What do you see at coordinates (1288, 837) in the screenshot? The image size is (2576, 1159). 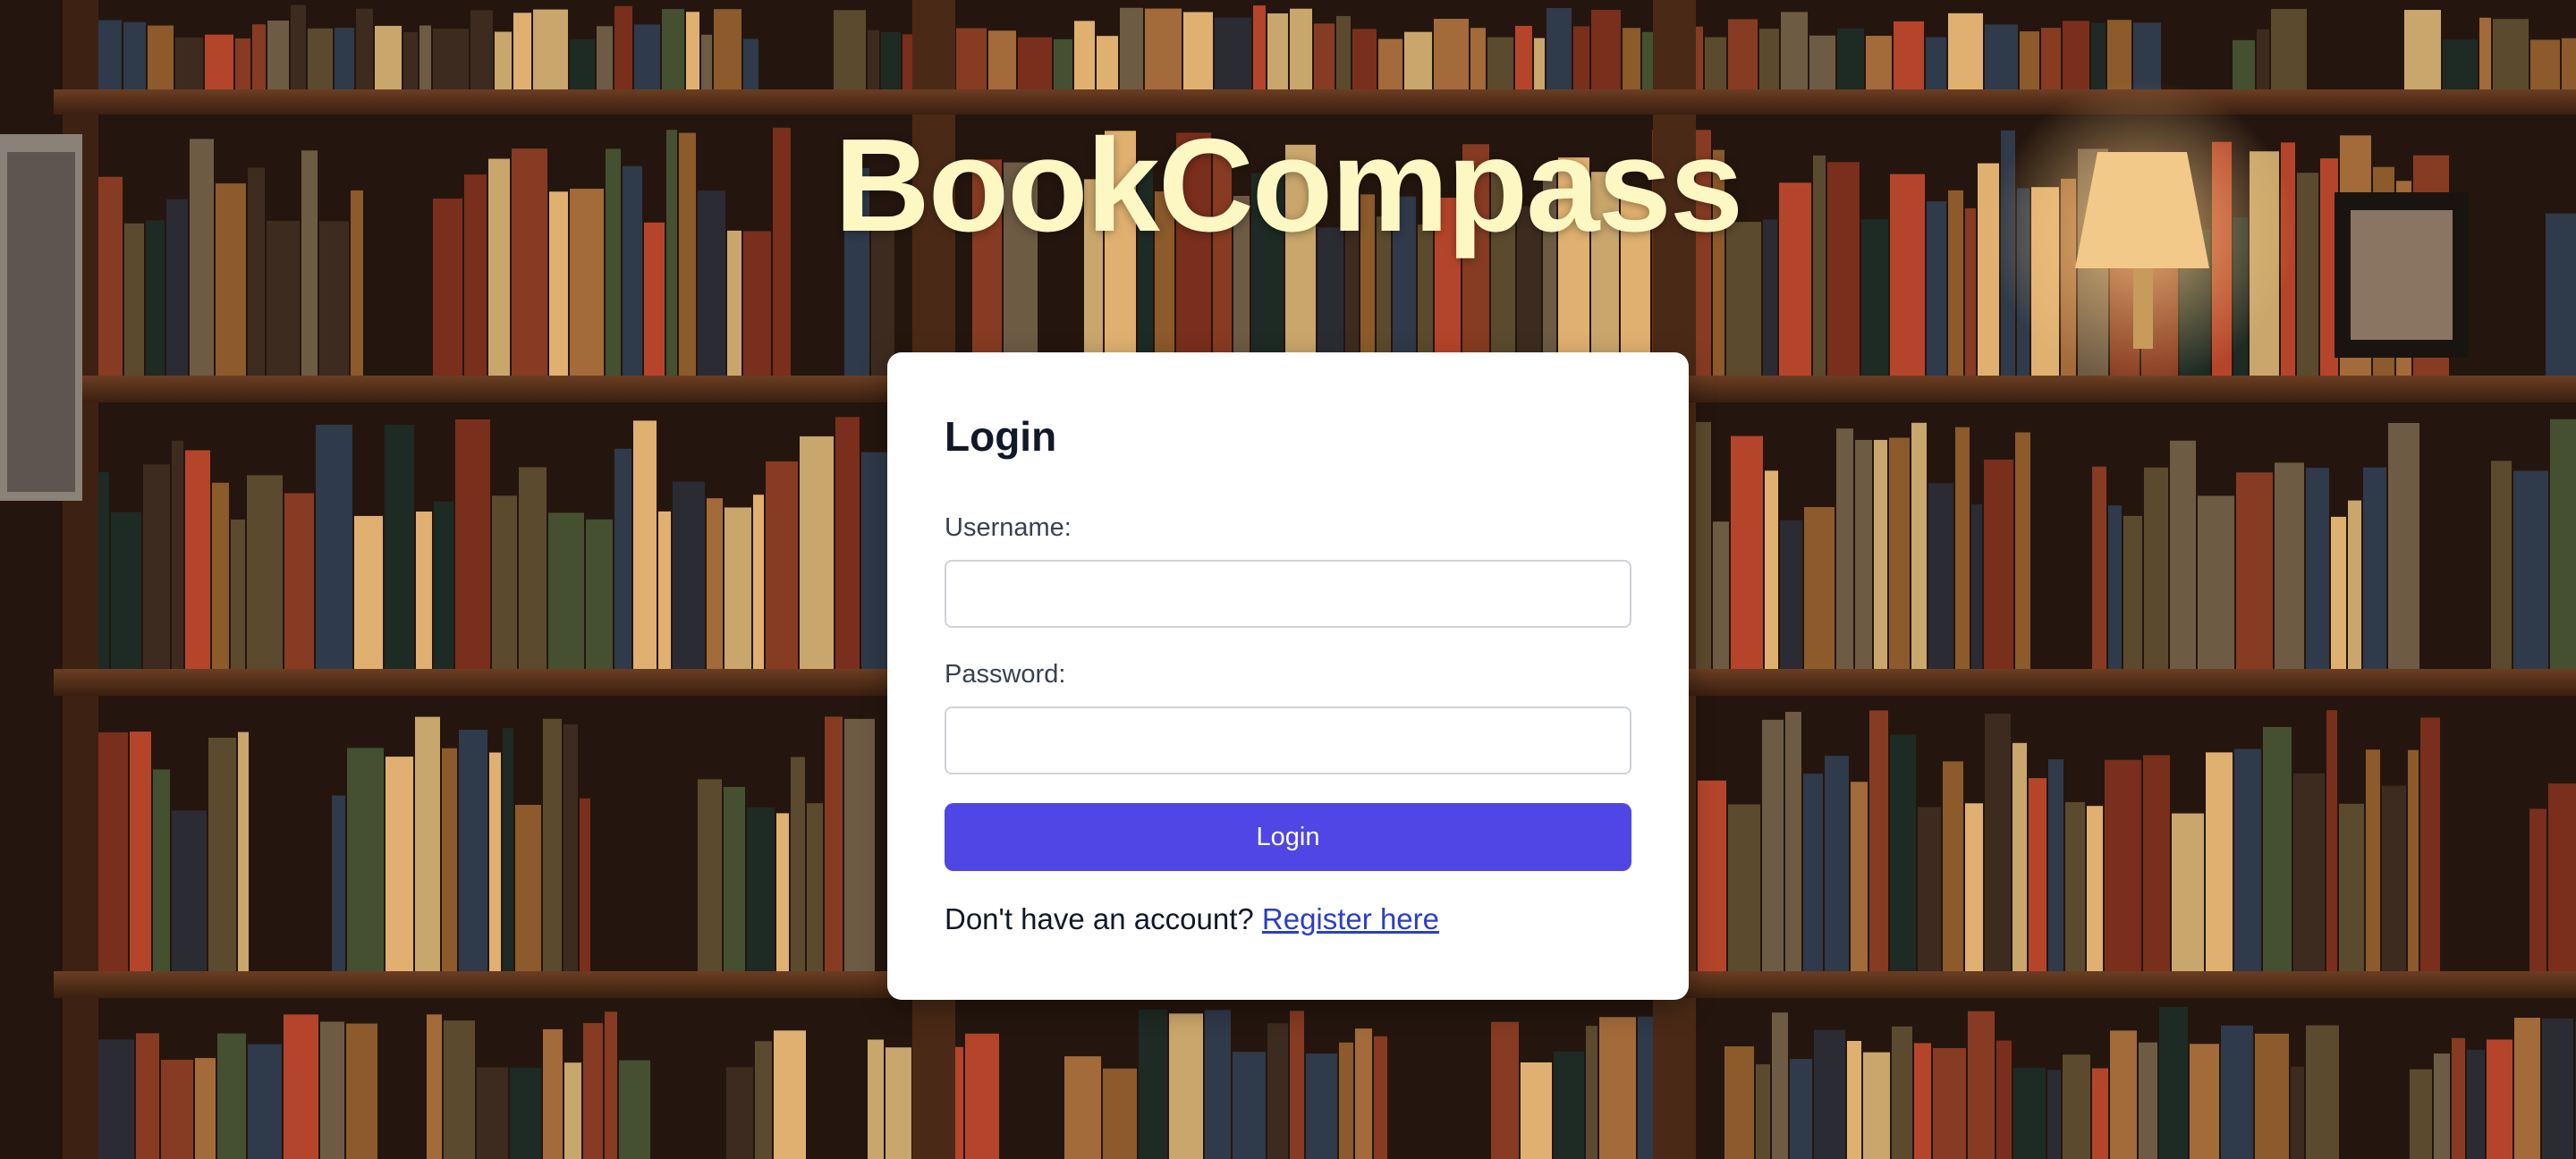 I see `login-button: Login` at bounding box center [1288, 837].